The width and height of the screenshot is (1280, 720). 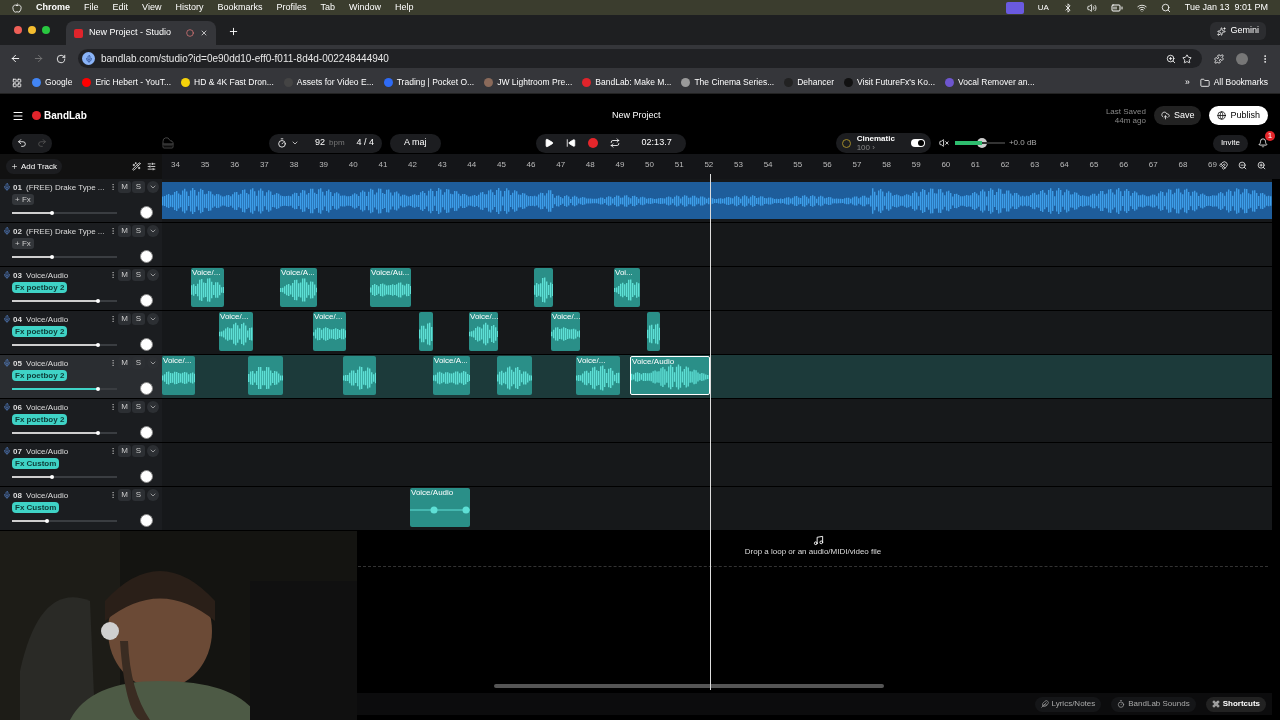 What do you see at coordinates (1141, 7) in the screenshot?
I see `wifi-icon` at bounding box center [1141, 7].